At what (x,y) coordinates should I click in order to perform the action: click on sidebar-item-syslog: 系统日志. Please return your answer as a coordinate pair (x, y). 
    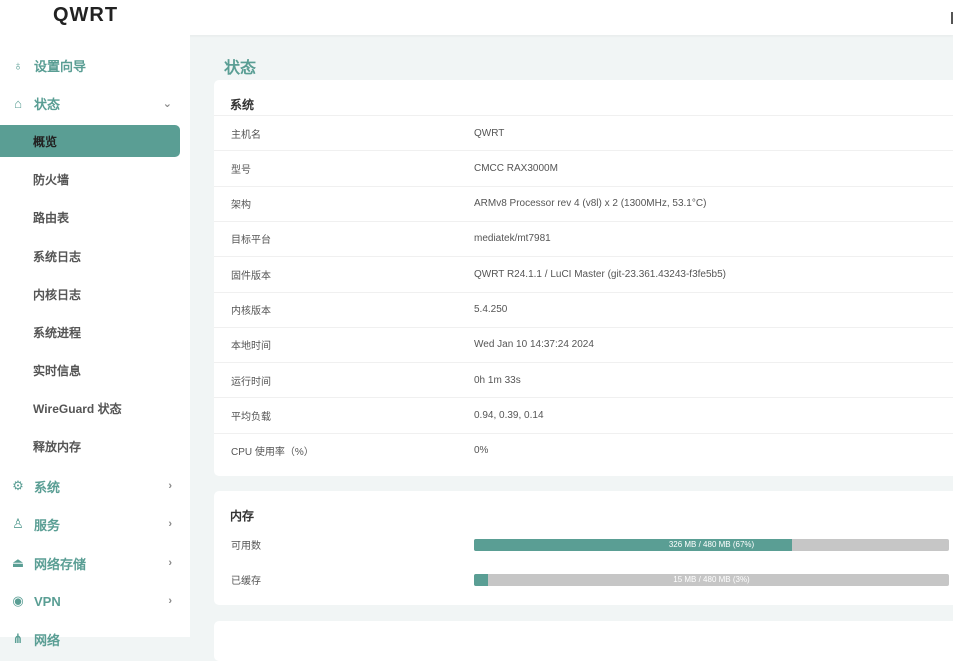
    Looking at the image, I should click on (90, 256).